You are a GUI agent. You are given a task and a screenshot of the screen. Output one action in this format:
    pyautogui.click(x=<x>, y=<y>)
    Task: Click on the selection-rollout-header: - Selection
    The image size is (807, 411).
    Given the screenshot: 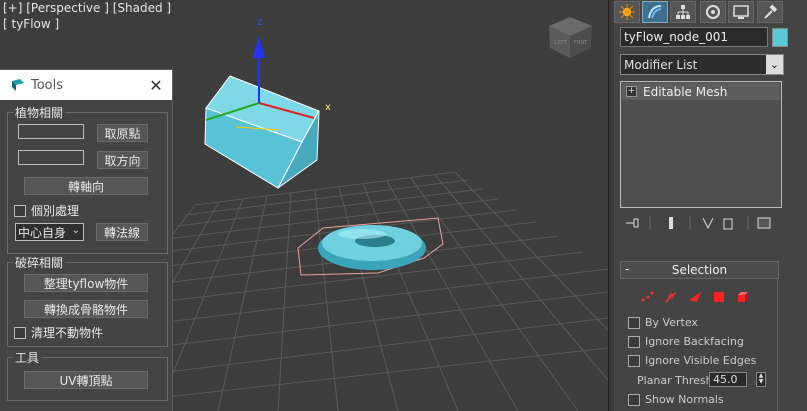 What is the action you would take?
    pyautogui.click(x=699, y=270)
    